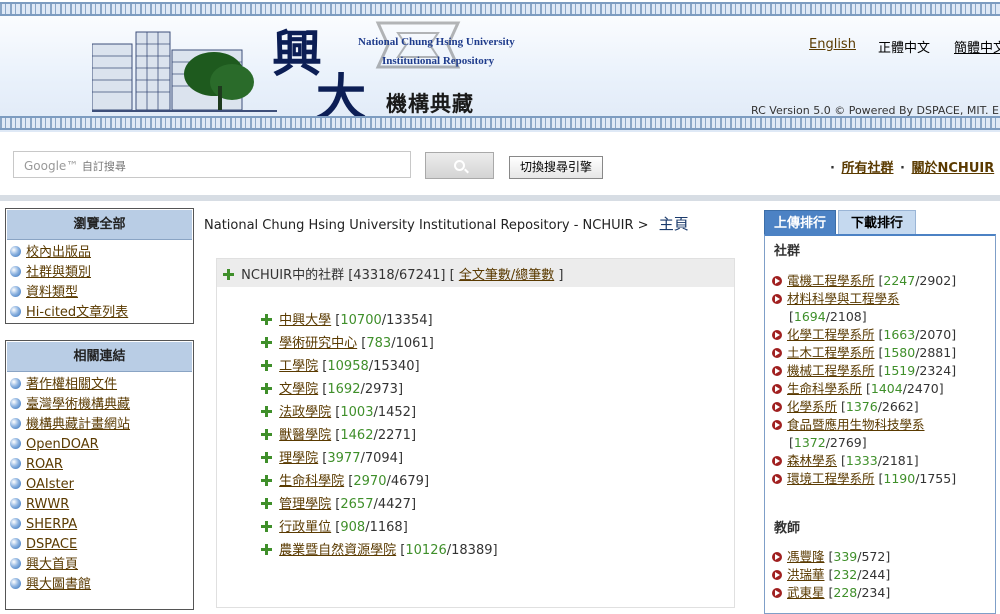 The width and height of the screenshot is (1000, 614). Describe the element at coordinates (101, 486) in the screenshot. I see `related-link-item: OAIster` at that location.